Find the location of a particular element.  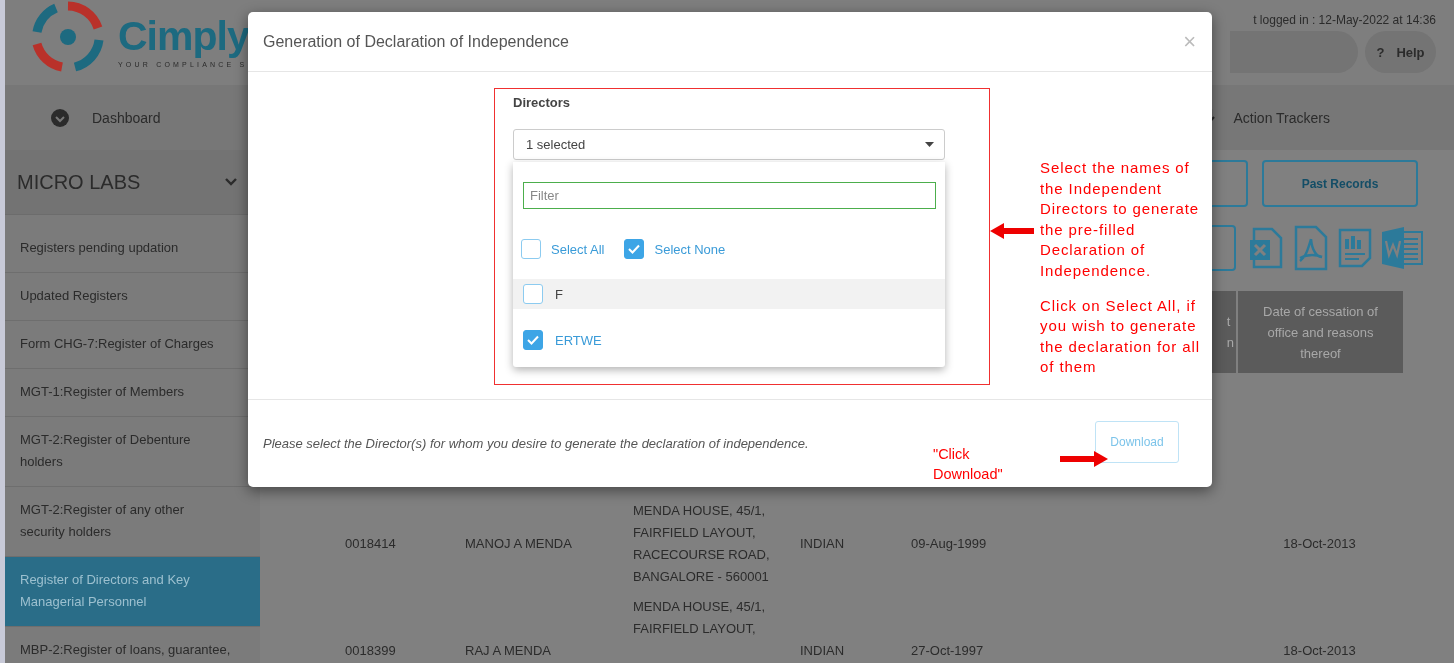

pdf-icon is located at coordinates (1311, 248).